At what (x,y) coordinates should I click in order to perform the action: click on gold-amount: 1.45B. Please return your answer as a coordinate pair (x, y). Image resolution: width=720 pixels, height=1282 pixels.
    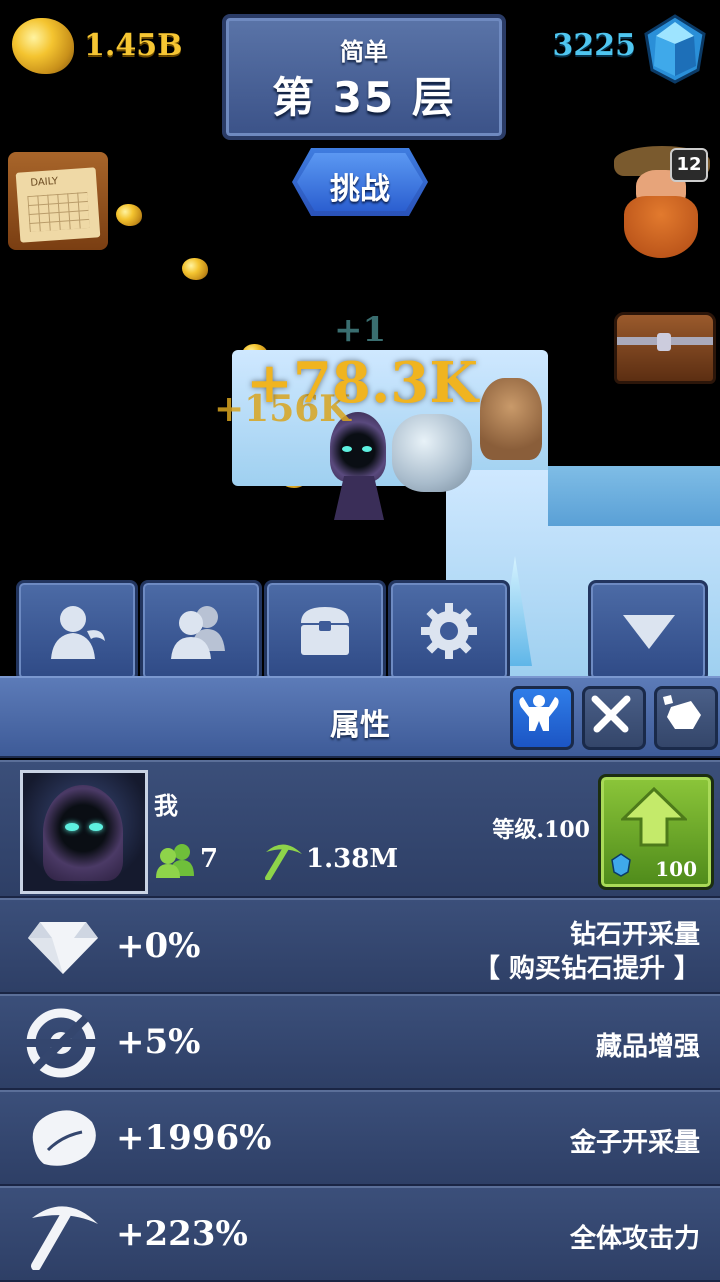
    Looking at the image, I should click on (133, 45).